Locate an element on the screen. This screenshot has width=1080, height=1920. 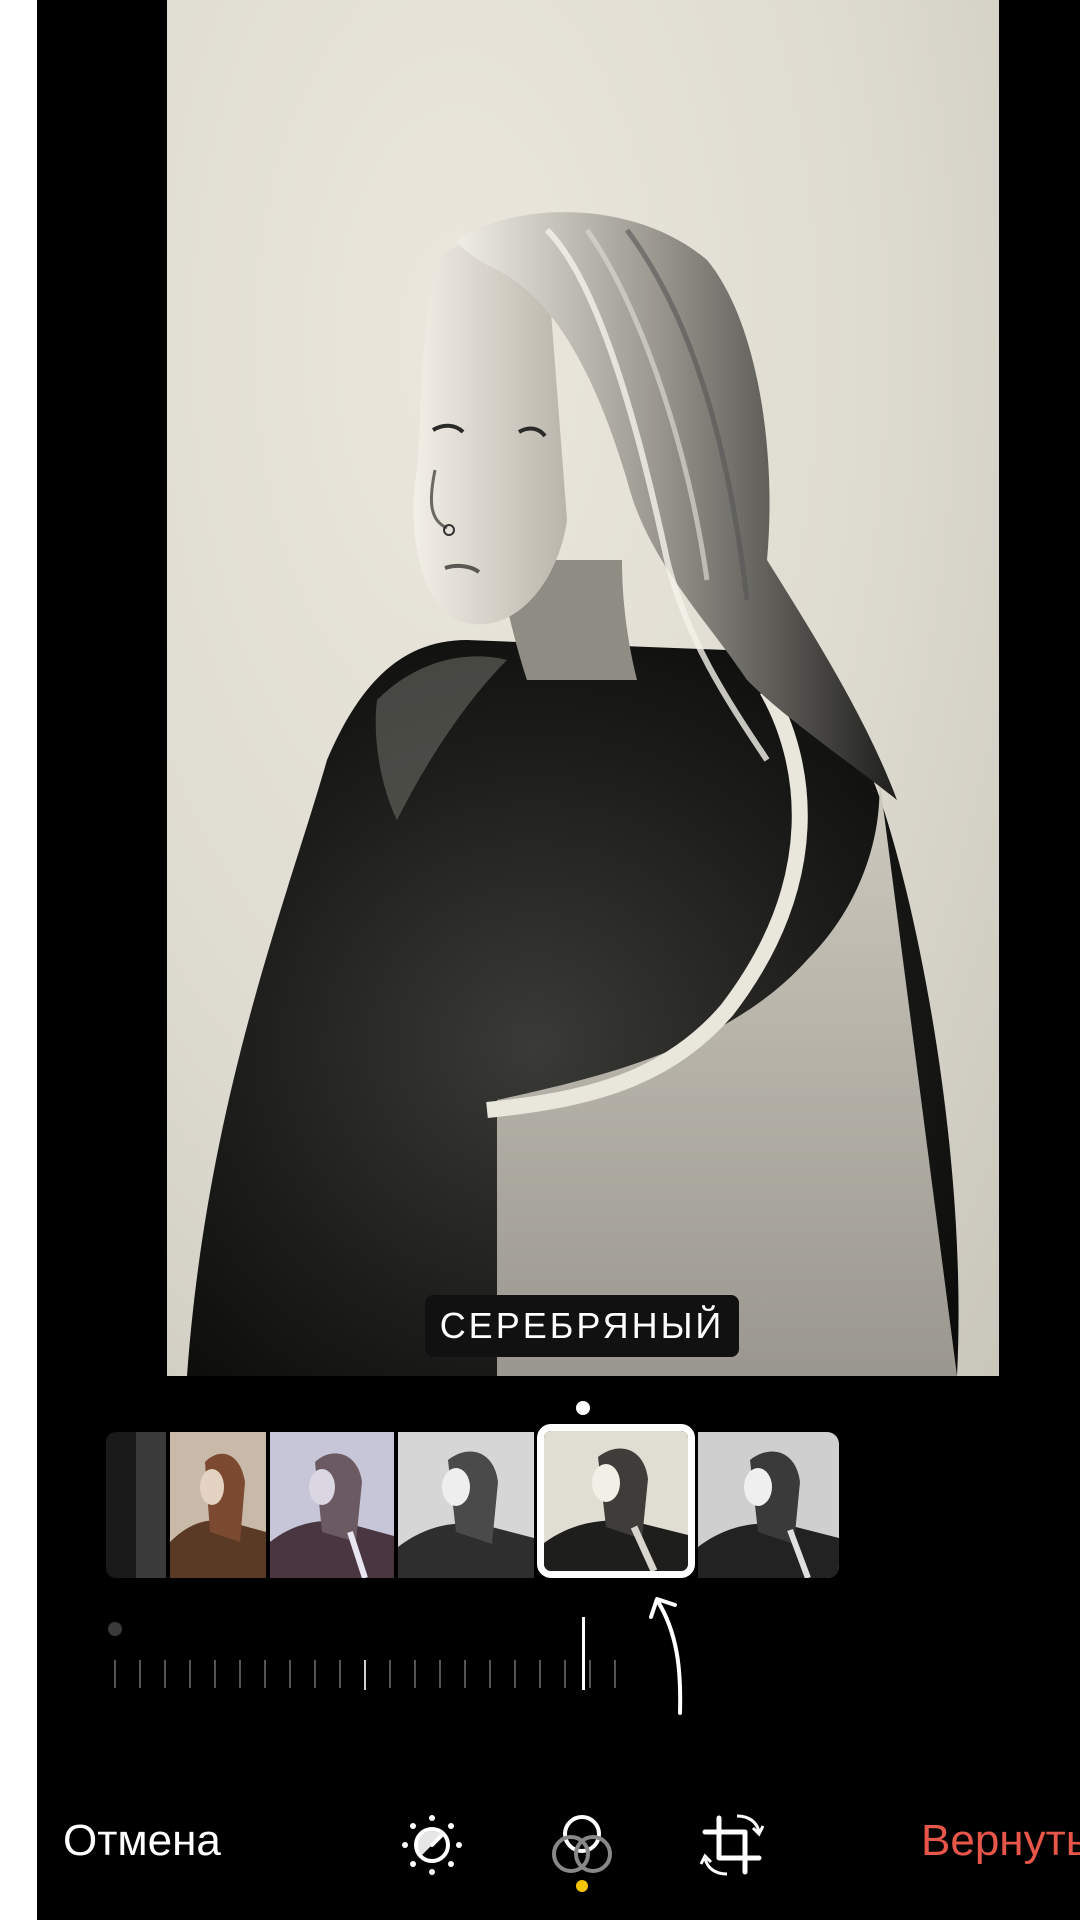
adjust-icon is located at coordinates (432, 1845).